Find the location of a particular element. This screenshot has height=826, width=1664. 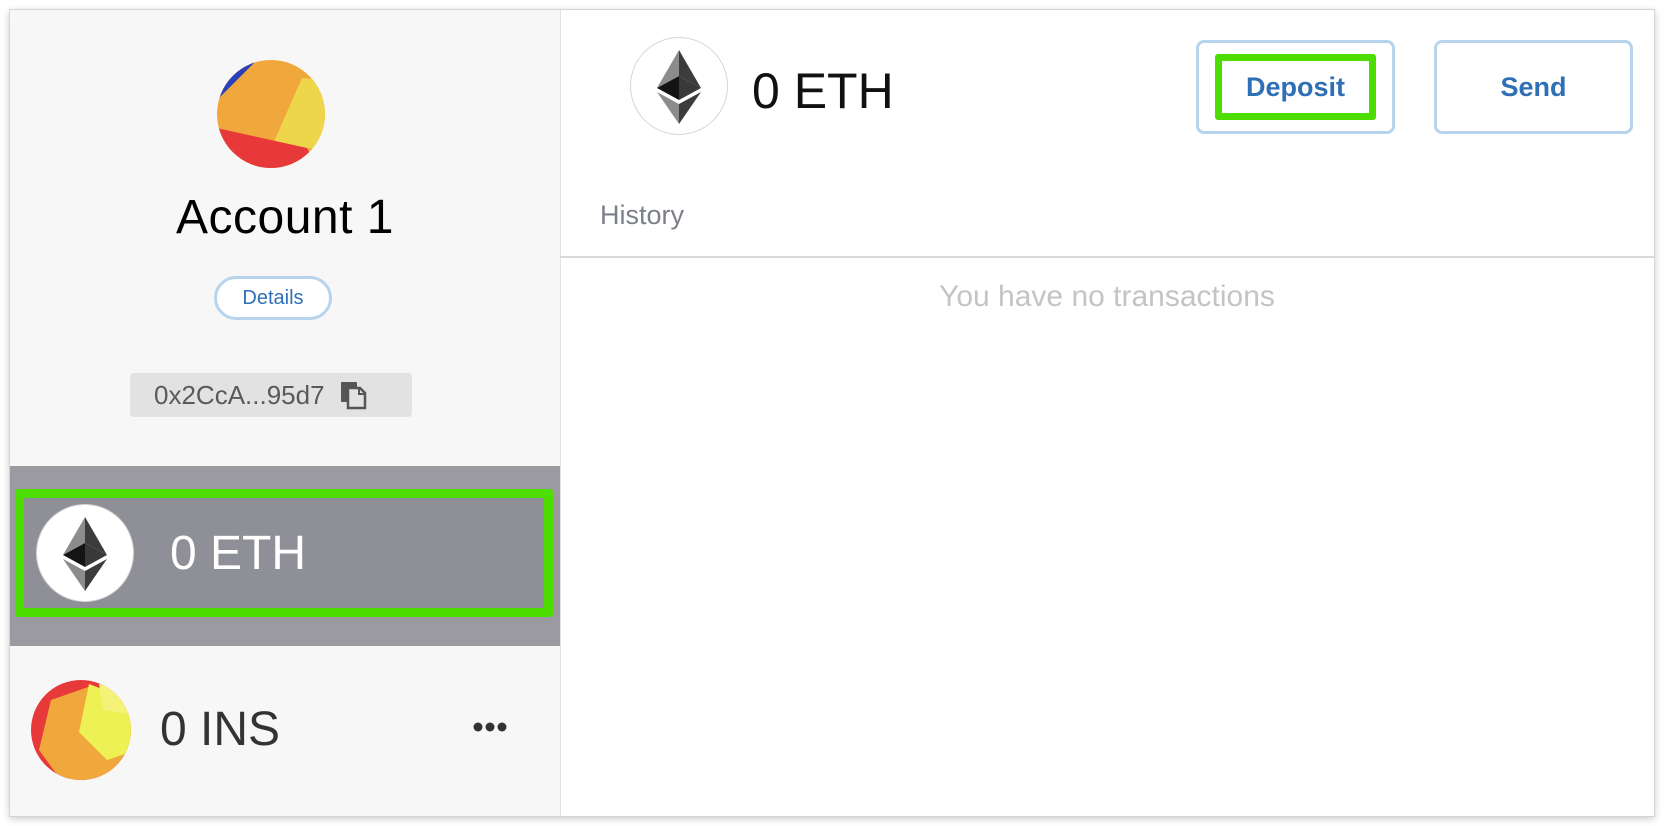

tab-history: History is located at coordinates (642, 215).